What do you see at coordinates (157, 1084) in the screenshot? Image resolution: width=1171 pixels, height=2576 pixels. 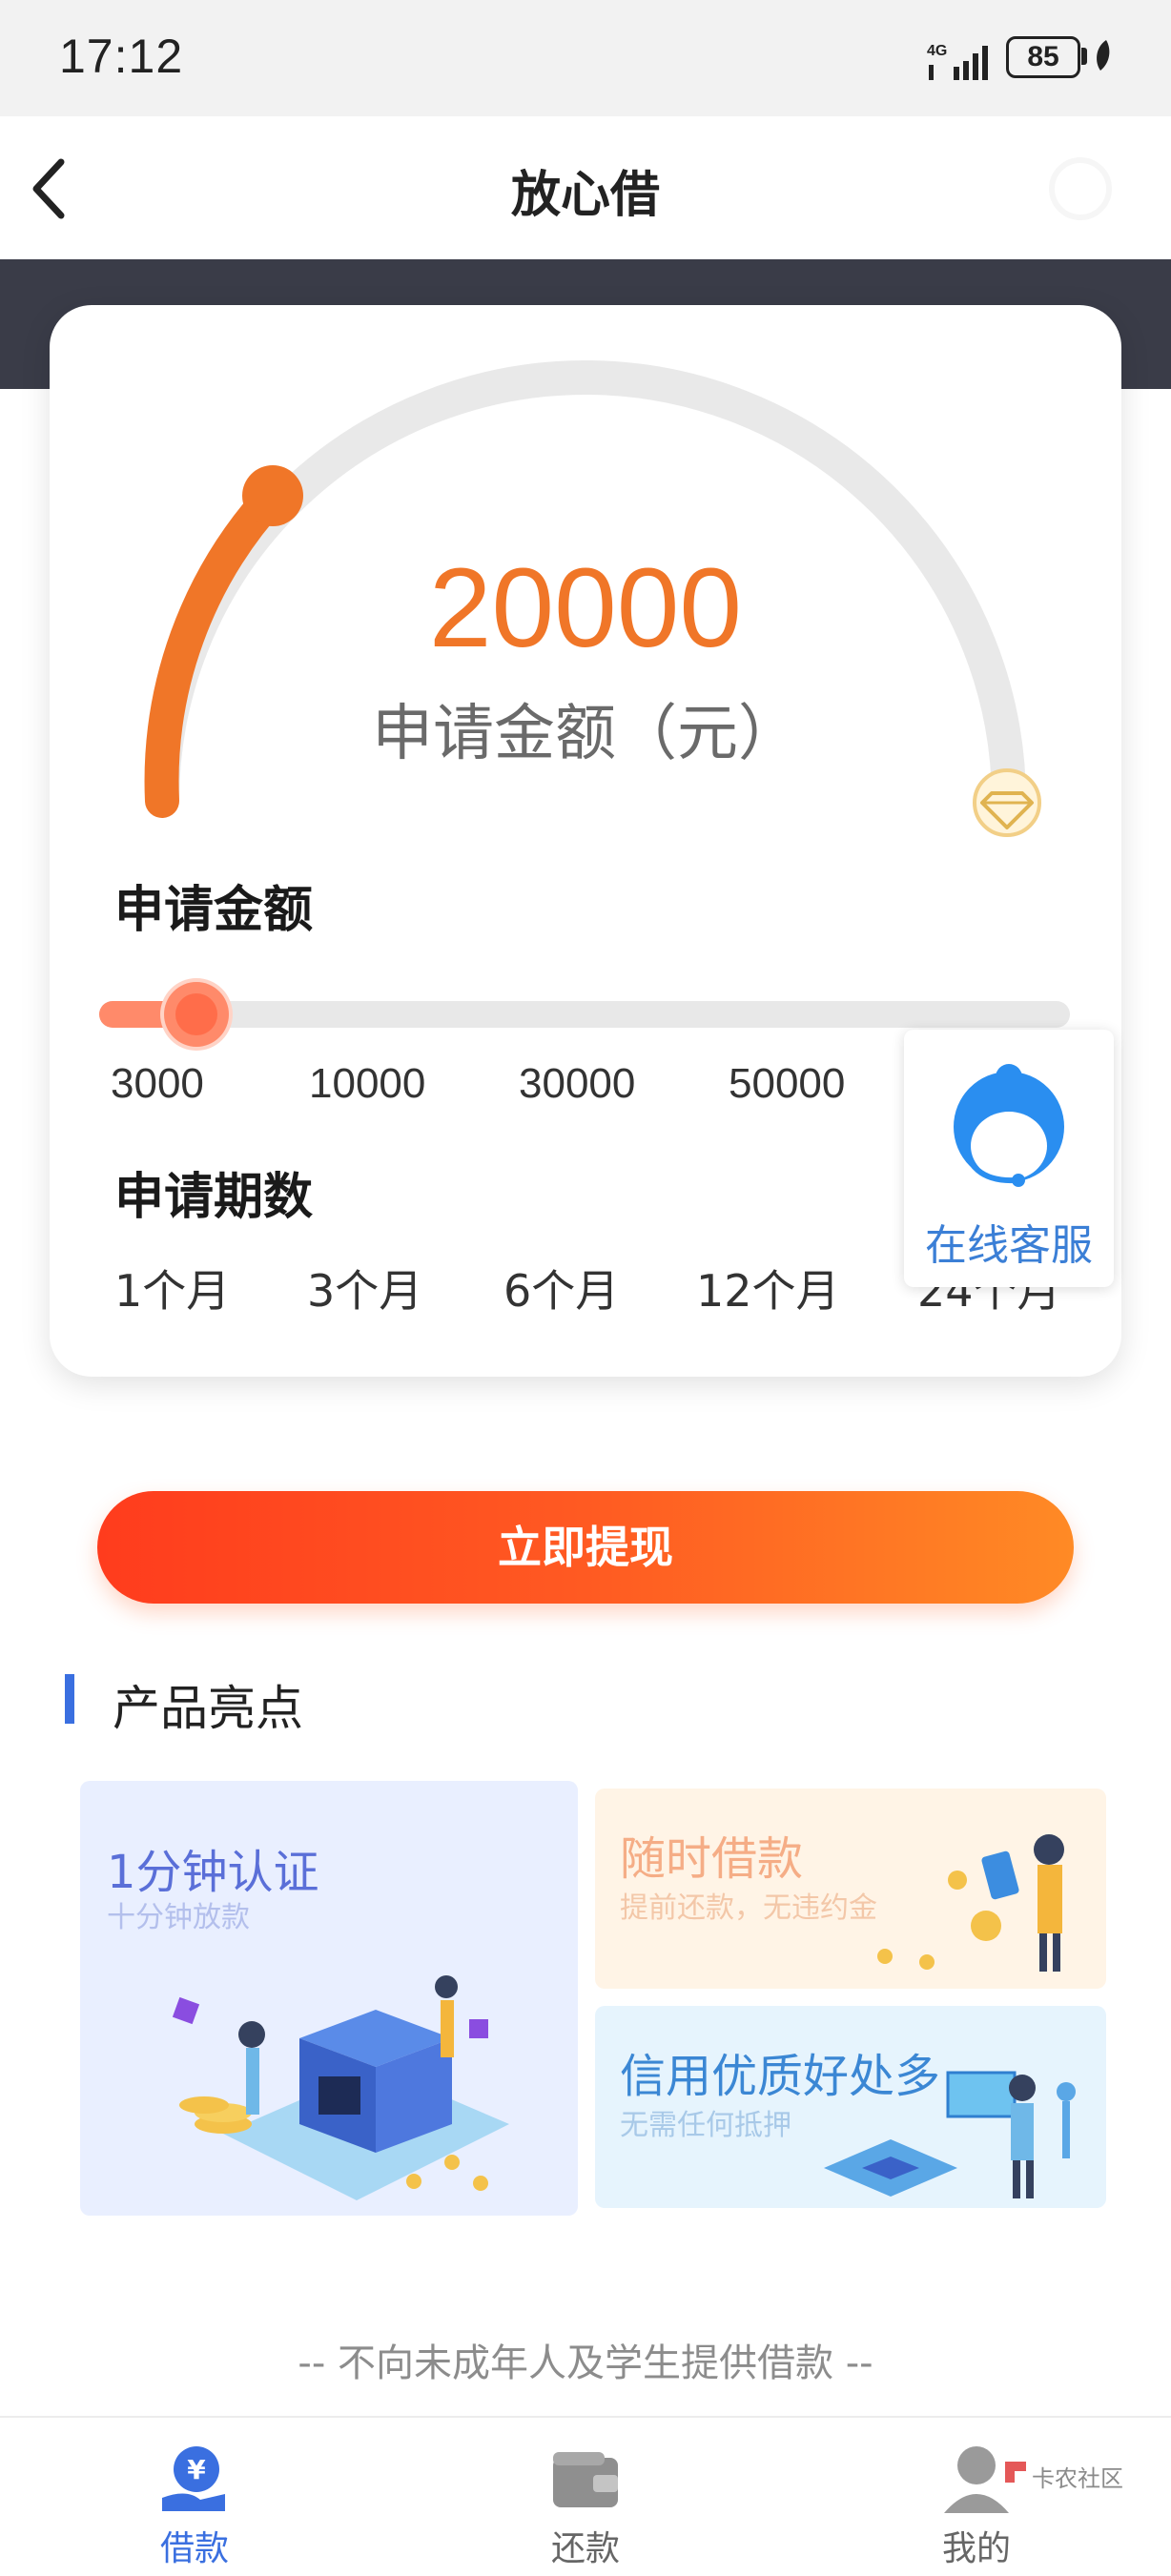 I see `amount-tick-3000: 3000` at bounding box center [157, 1084].